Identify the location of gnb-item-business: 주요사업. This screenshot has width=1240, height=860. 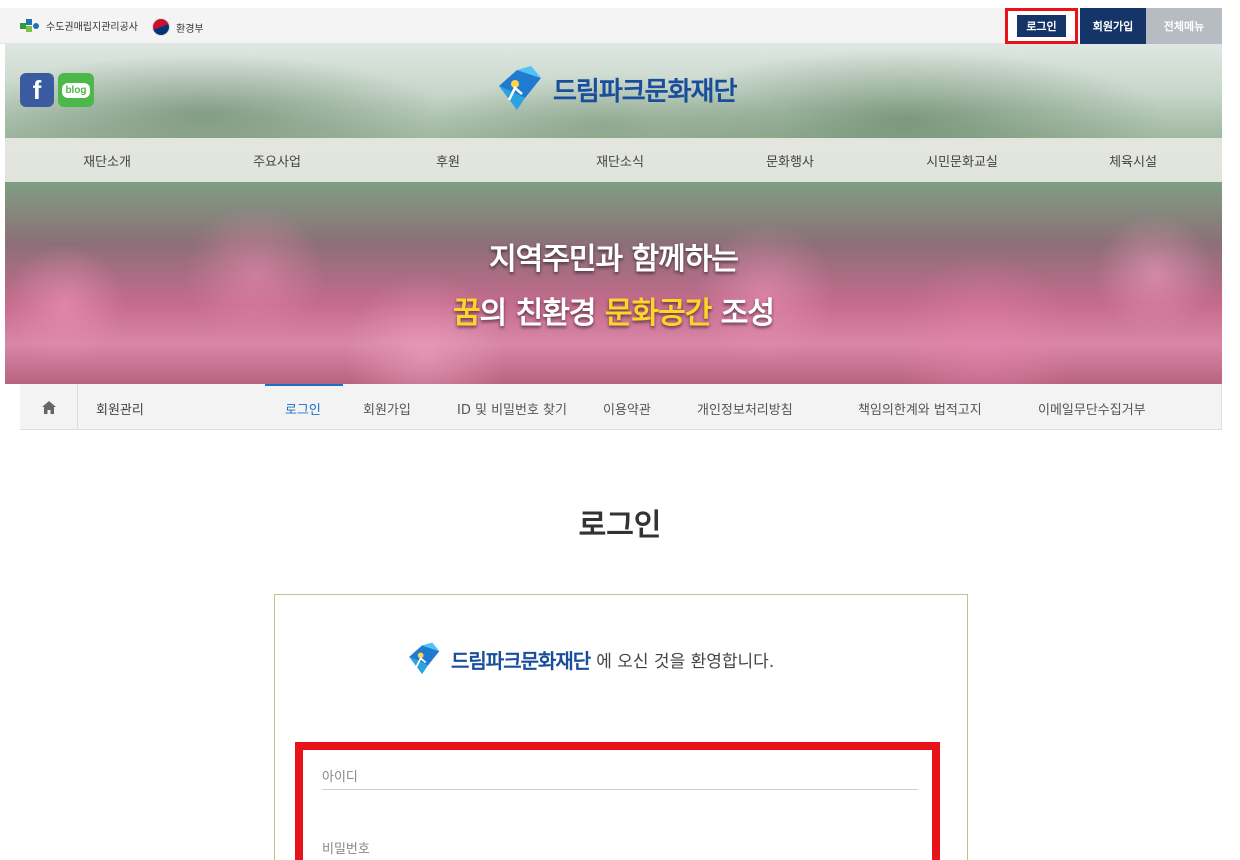
(277, 160).